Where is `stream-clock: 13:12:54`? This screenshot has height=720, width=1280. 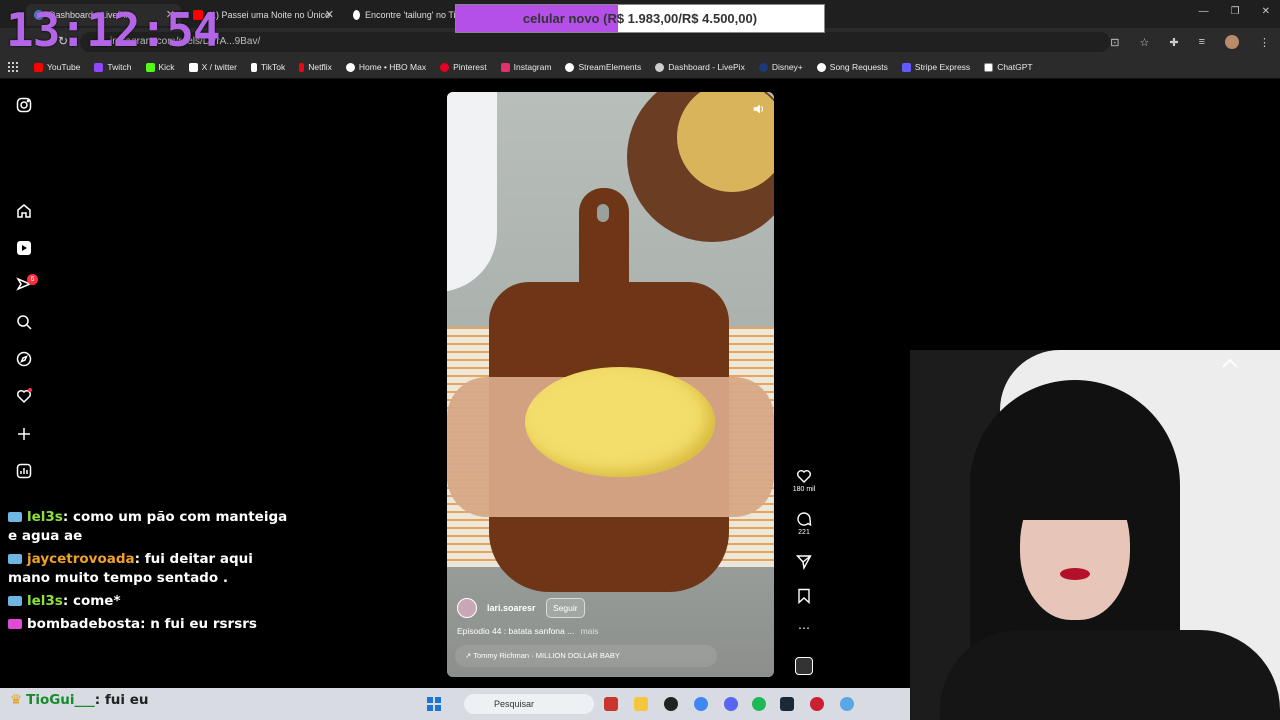
stream-clock: 13:12:54 is located at coordinates (113, 30).